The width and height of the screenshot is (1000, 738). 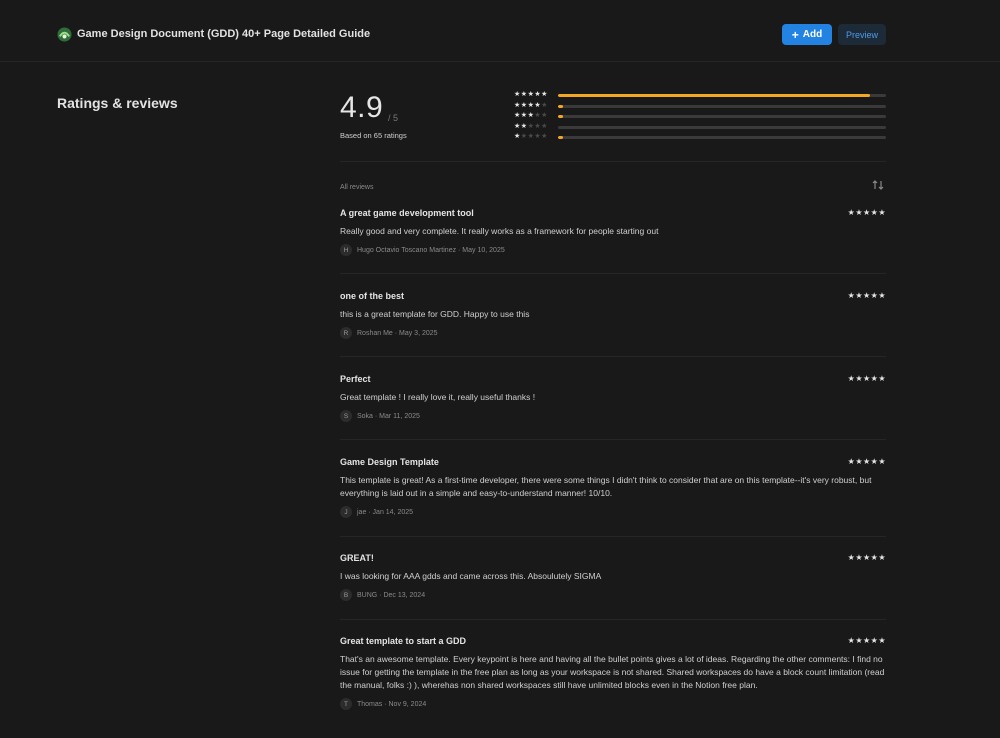 I want to click on plus-icon: +, so click(x=795, y=34).